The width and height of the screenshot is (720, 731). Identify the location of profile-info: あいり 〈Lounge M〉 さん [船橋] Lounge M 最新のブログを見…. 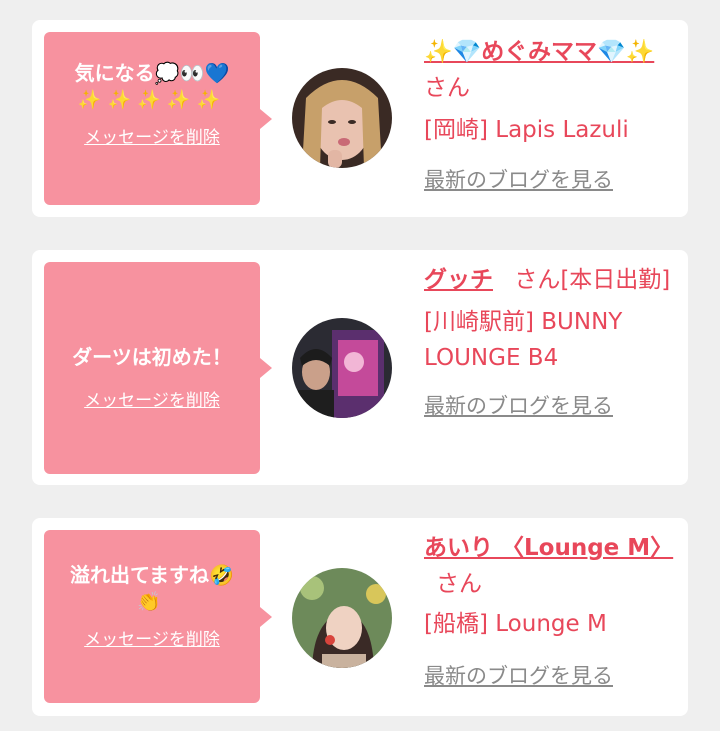
(549, 610).